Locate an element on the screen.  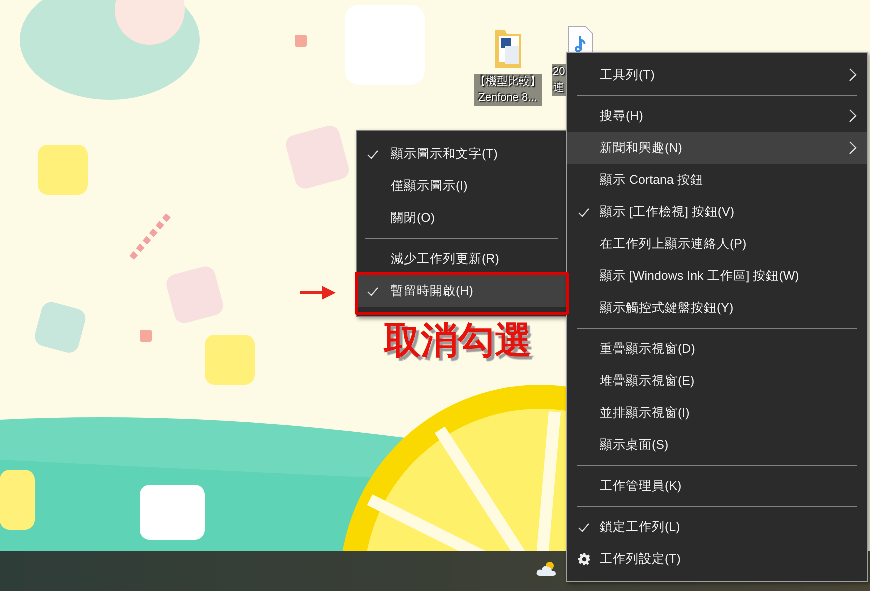
menu-item: 搜尋(H) is located at coordinates (717, 116).